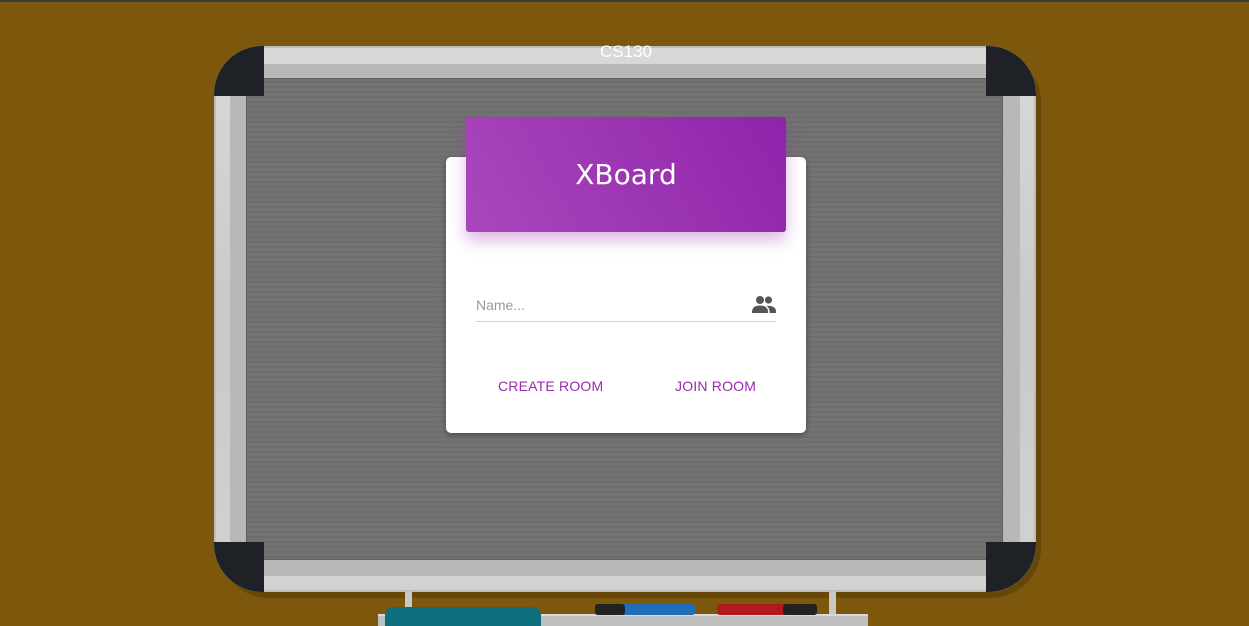  I want to click on eraser, so click(463, 616).